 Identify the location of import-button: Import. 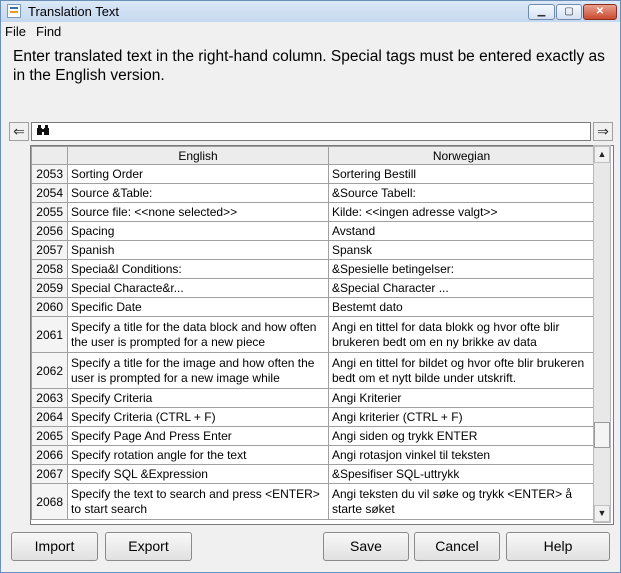
(54, 546).